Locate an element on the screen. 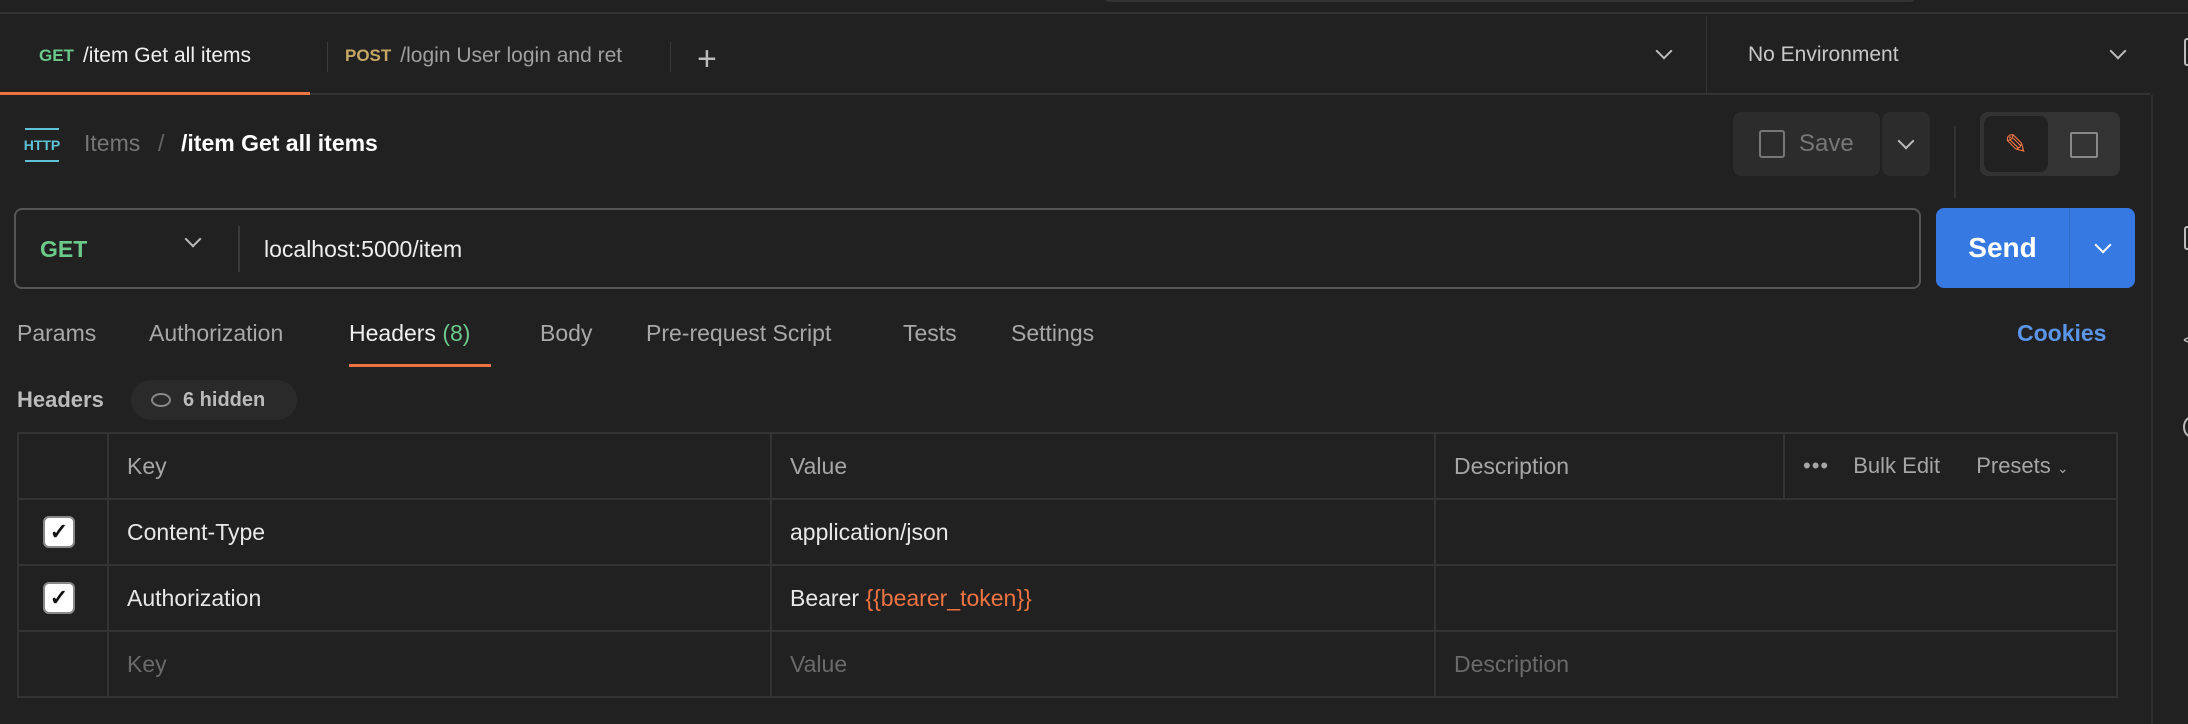 The width and height of the screenshot is (2188, 724). tab-label: /login User login and ret is located at coordinates (511, 55).